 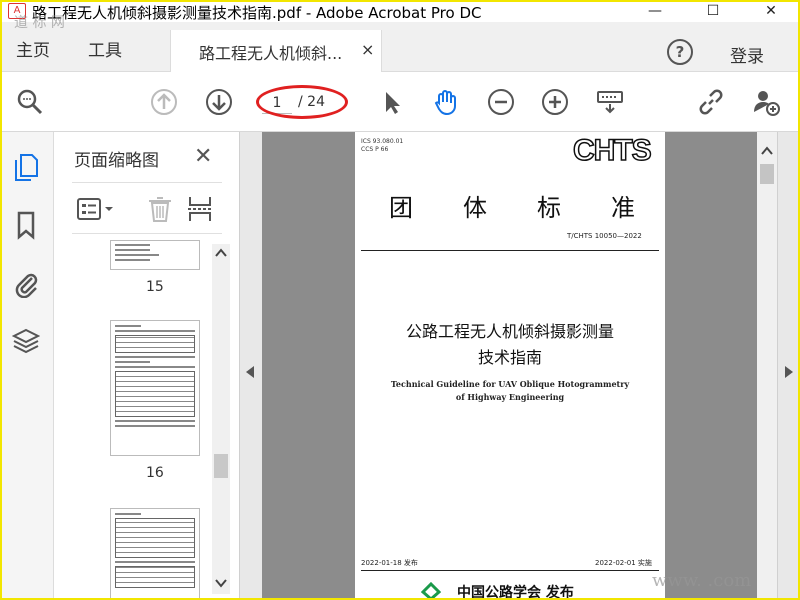 What do you see at coordinates (96, 209) in the screenshot?
I see `thumbnail-options-icon` at bounding box center [96, 209].